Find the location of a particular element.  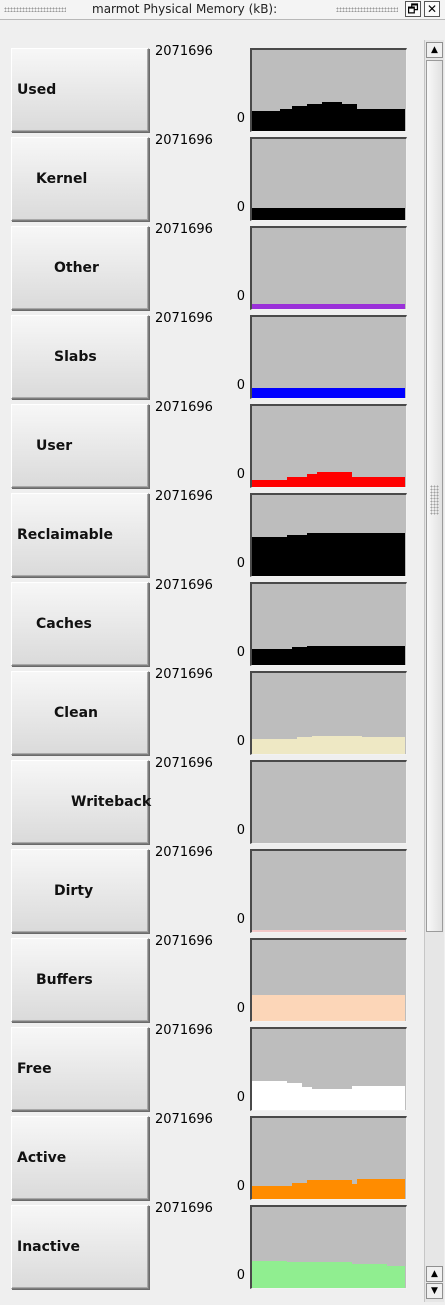

inactive-button: Inactive is located at coordinates (80, 1247).